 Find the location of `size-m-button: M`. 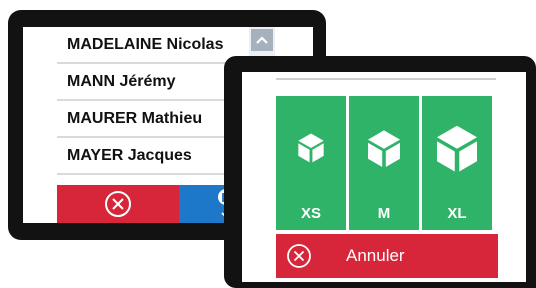

size-m-button: M is located at coordinates (384, 163).